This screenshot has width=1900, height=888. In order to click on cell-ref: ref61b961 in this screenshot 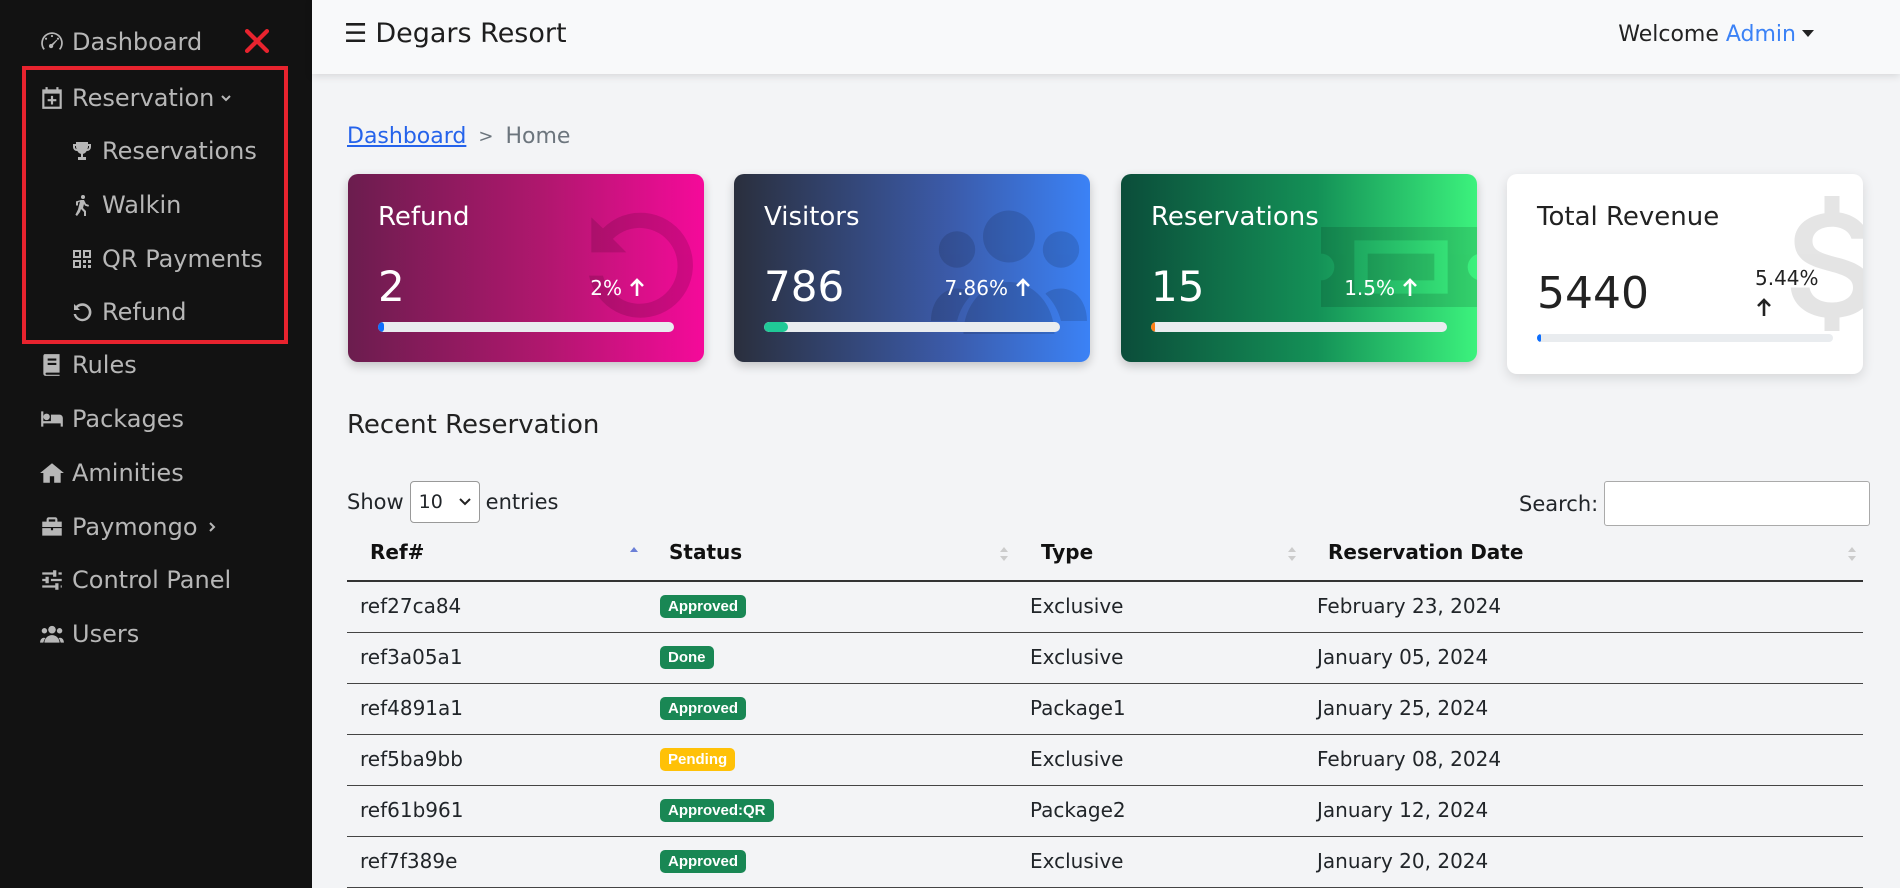, I will do `click(412, 810)`.